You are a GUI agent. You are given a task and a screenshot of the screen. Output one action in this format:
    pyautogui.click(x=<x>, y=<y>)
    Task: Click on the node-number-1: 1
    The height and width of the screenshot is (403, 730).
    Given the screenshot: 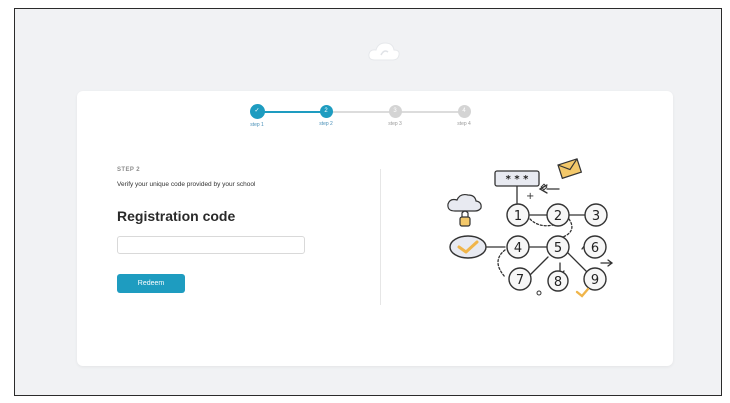 What is the action you would take?
    pyautogui.click(x=518, y=216)
    